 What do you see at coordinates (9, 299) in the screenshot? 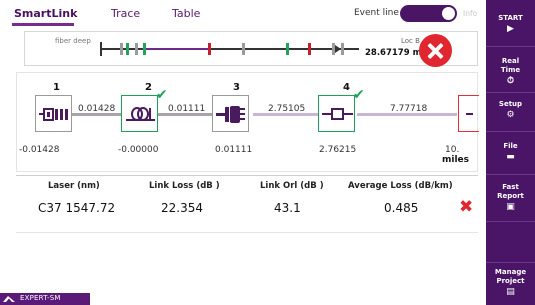
I see `fiber-module-icon` at bounding box center [9, 299].